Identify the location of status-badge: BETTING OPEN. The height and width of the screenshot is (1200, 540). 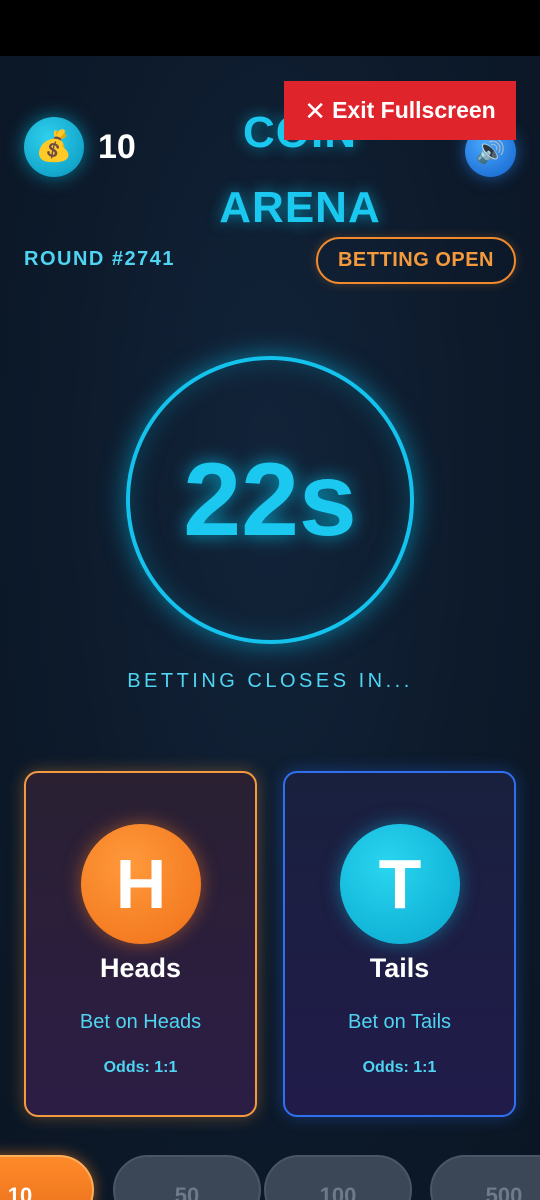
(416, 260).